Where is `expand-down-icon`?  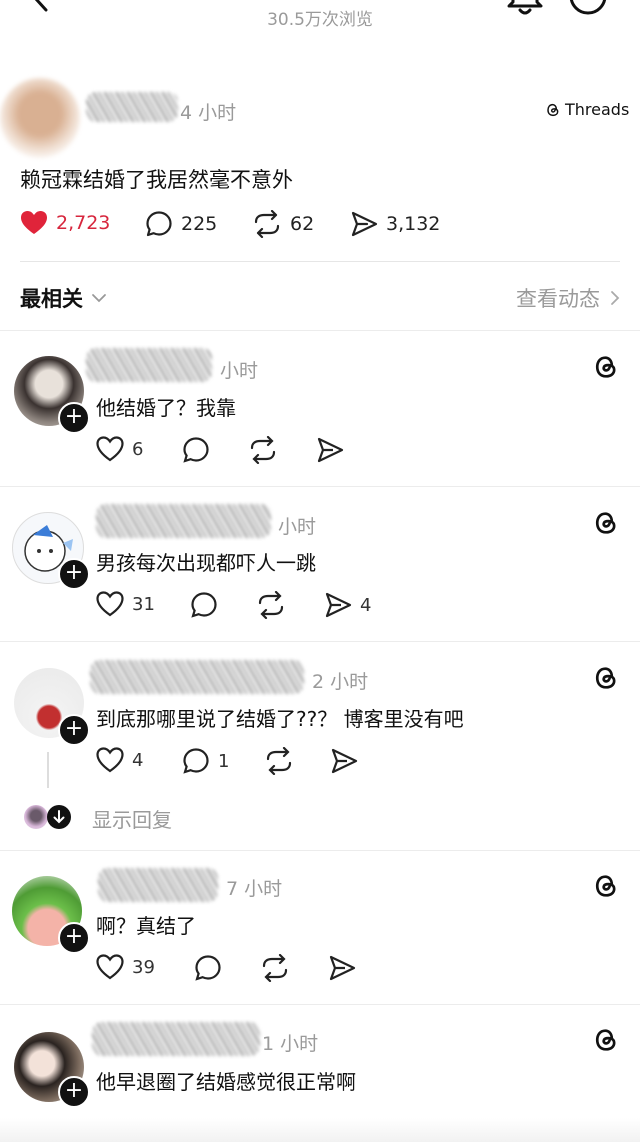 expand-down-icon is located at coordinates (59, 817).